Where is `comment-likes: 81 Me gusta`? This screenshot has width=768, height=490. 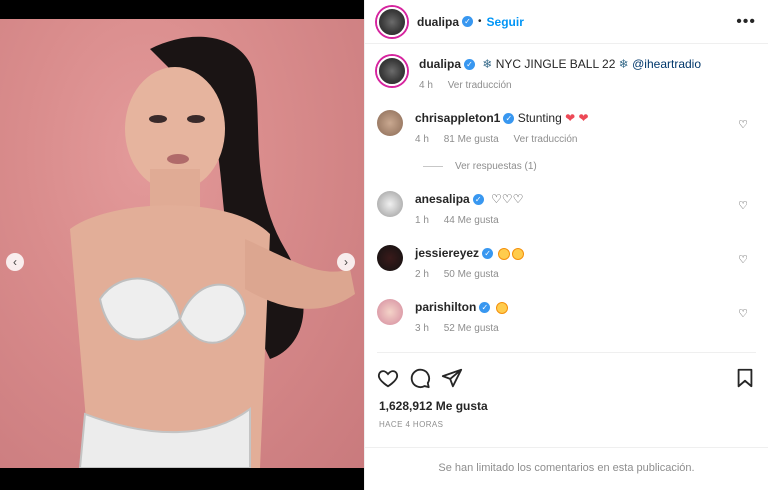
comment-likes: 81 Me gusta is located at coordinates (471, 139).